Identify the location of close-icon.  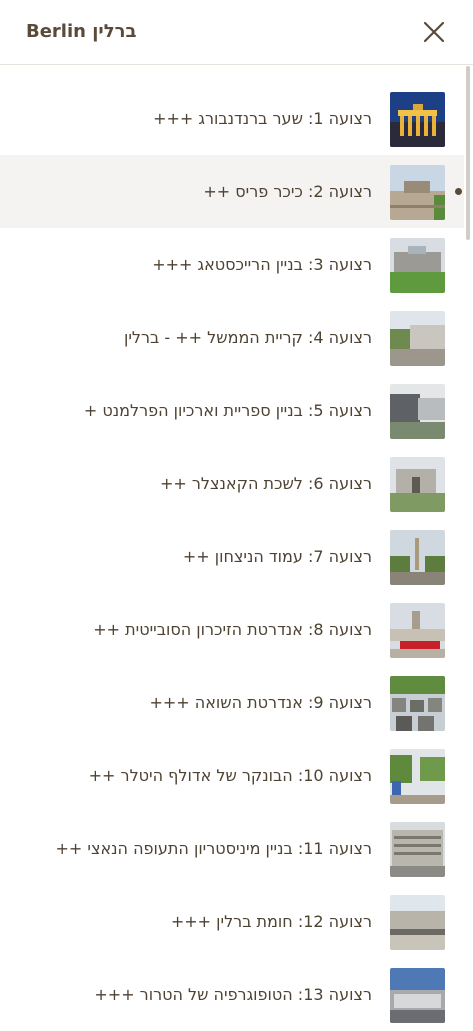
(434, 32).